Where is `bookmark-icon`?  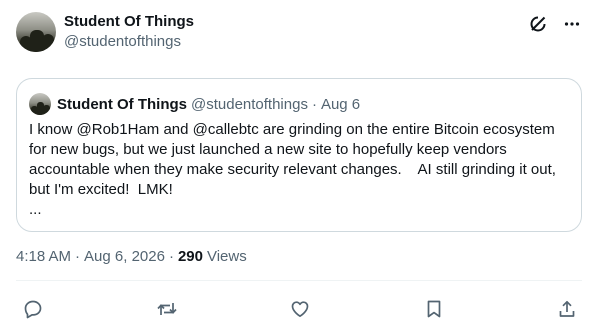 bookmark-icon is located at coordinates (434, 309).